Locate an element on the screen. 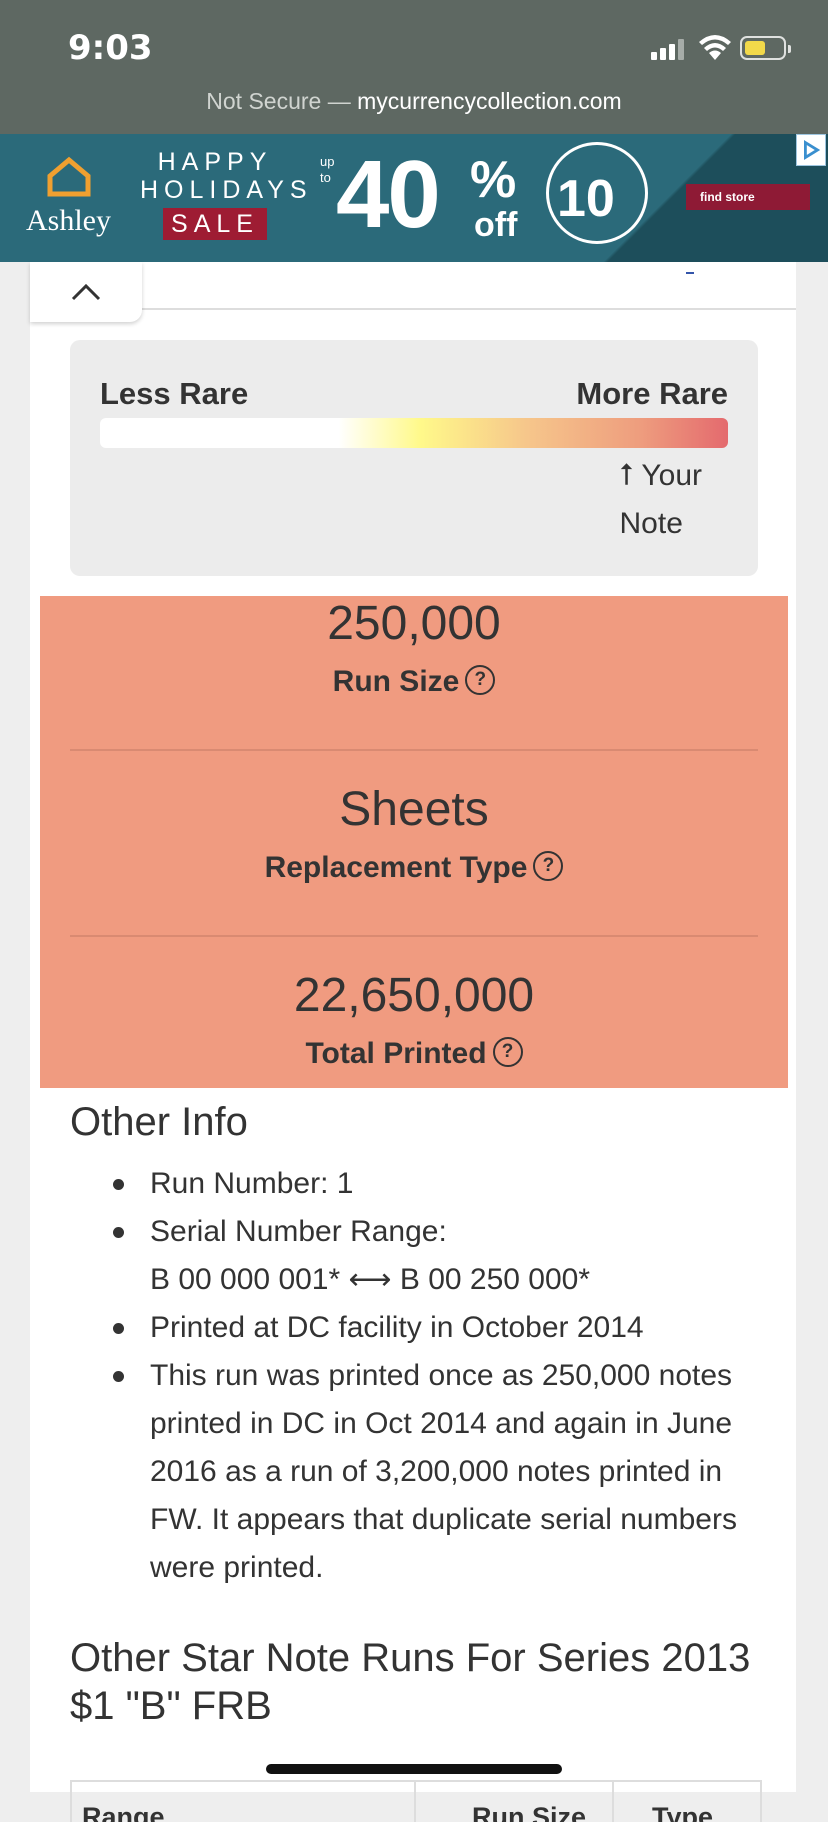  ad-extra-badge: 10 is located at coordinates (597, 193).